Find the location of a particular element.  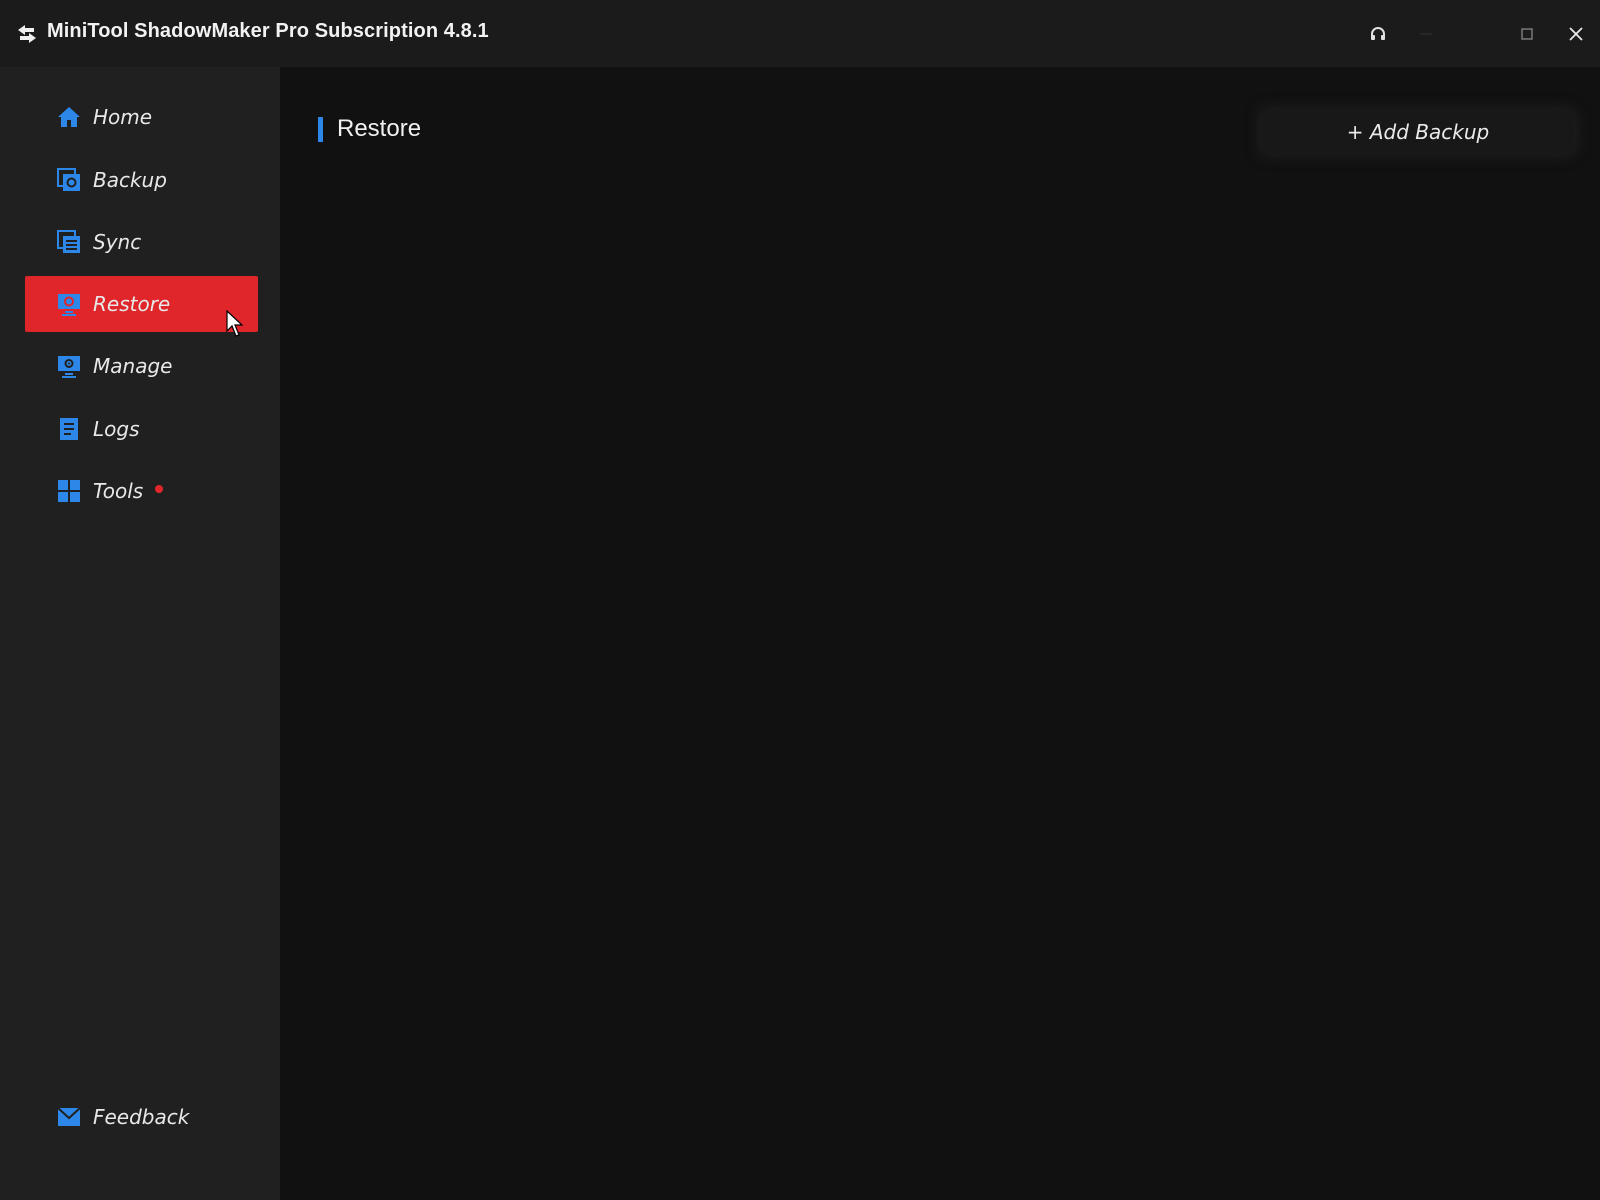

notification-dot is located at coordinates (159, 489).